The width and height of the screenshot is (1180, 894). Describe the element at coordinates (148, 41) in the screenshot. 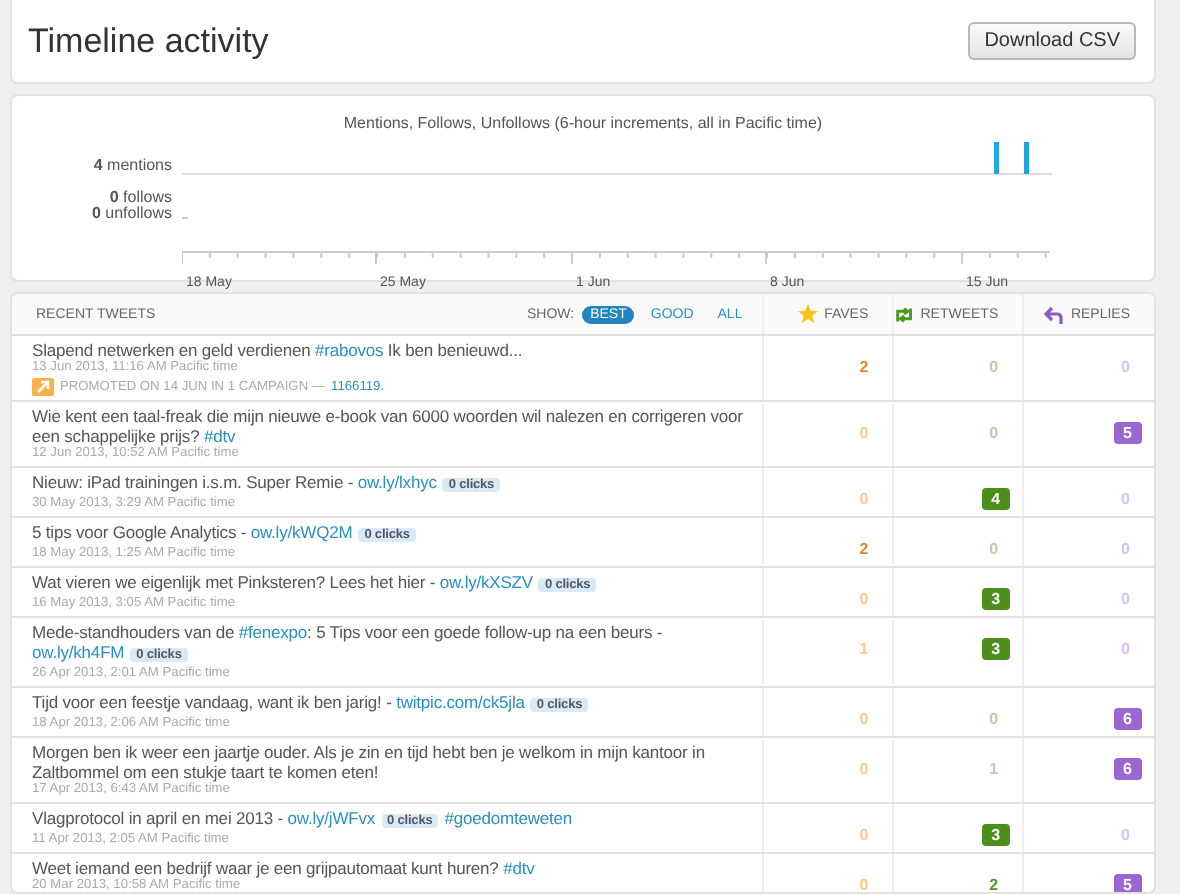

I see `page-title: Timeline activity` at that location.